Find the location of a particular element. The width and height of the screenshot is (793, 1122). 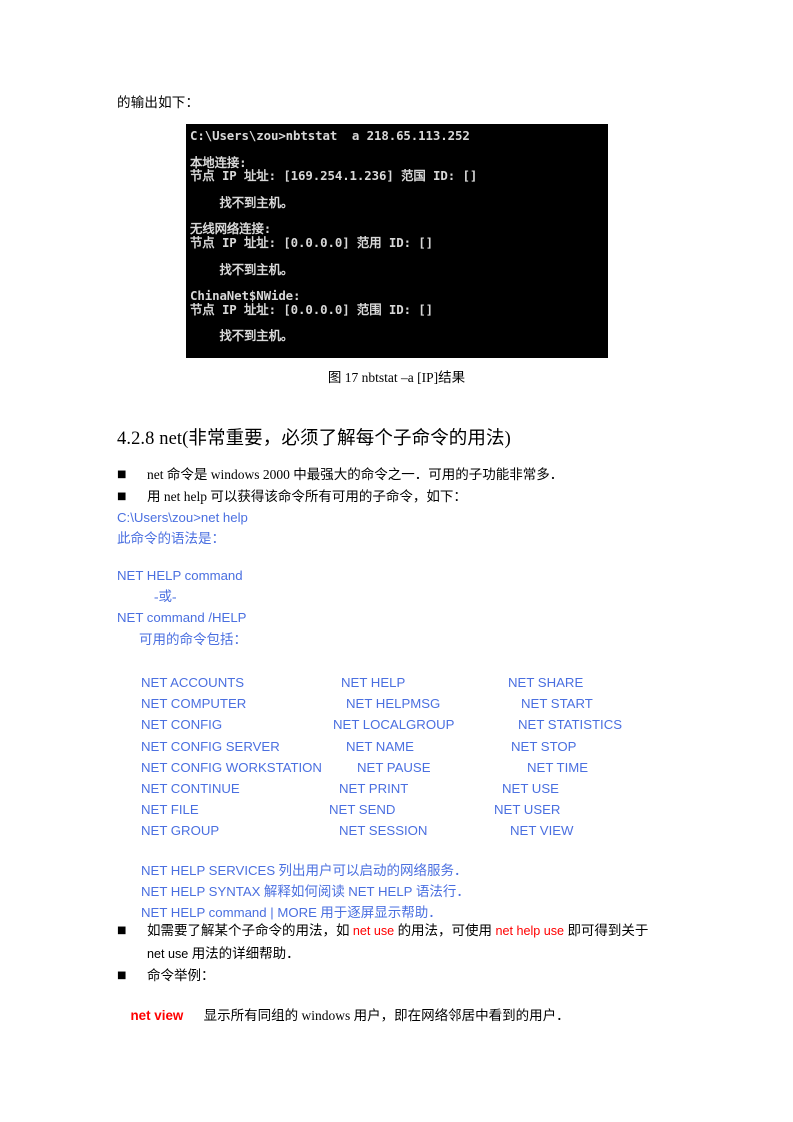

table-row: NET CONFIG WORKSTATION NET PAUSE NET TIME is located at coordinates (401, 767).